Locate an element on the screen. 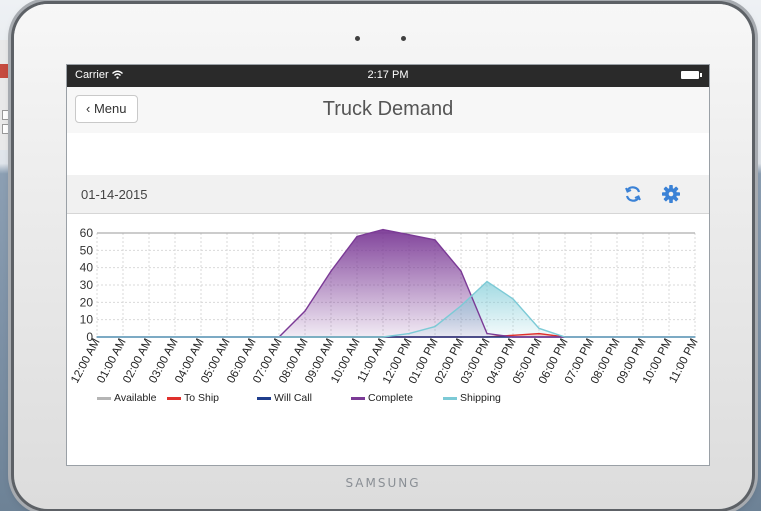 Image resolution: width=761 pixels, height=511 pixels. battery-icon is located at coordinates (691, 75).